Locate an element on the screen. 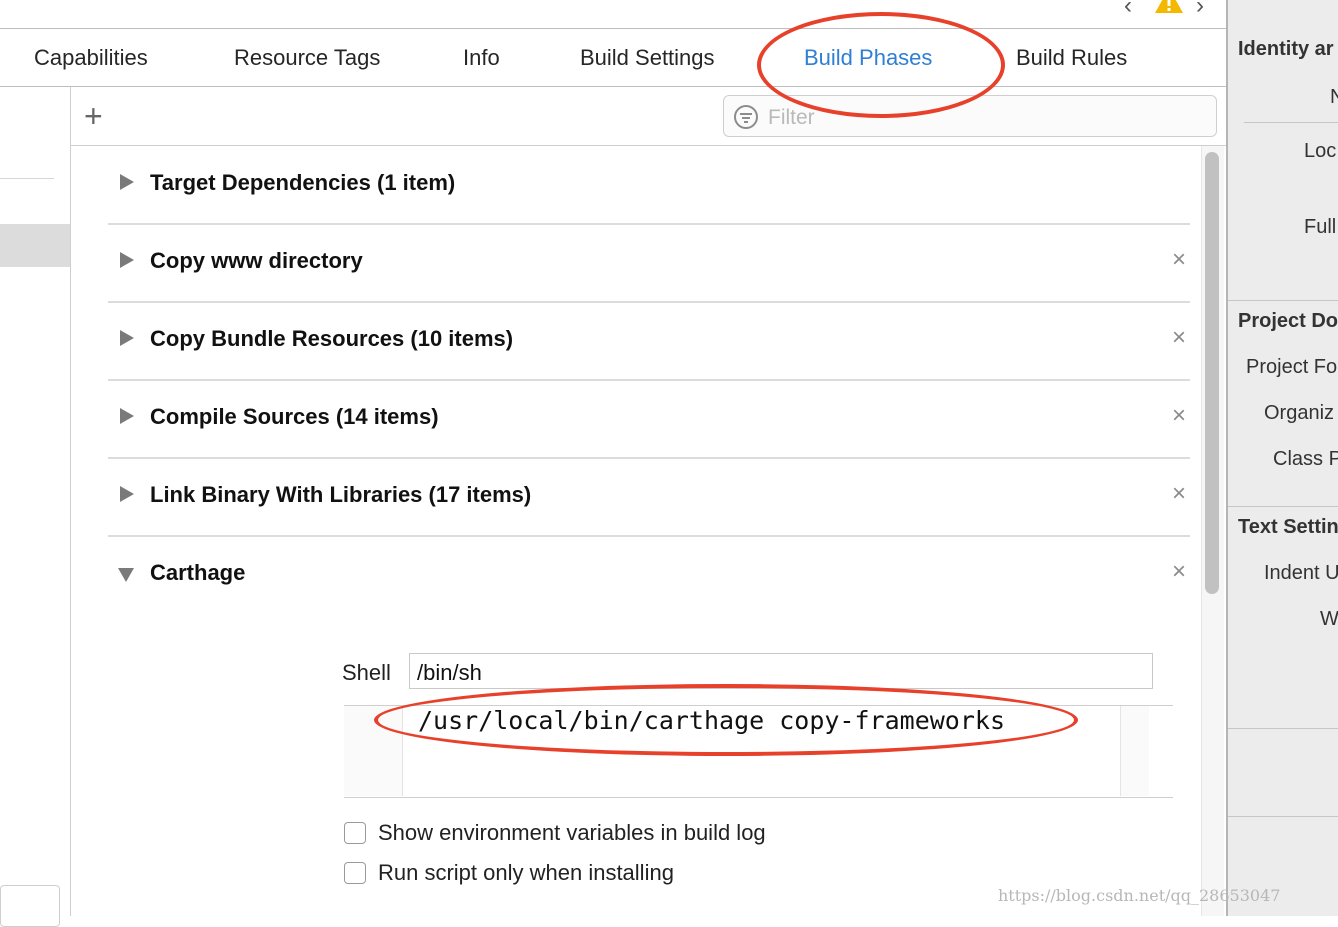 This screenshot has width=1338, height=927. phase-copy-bundle-resources: Copy Bundle Resources (10 items) × is located at coordinates (649, 341).